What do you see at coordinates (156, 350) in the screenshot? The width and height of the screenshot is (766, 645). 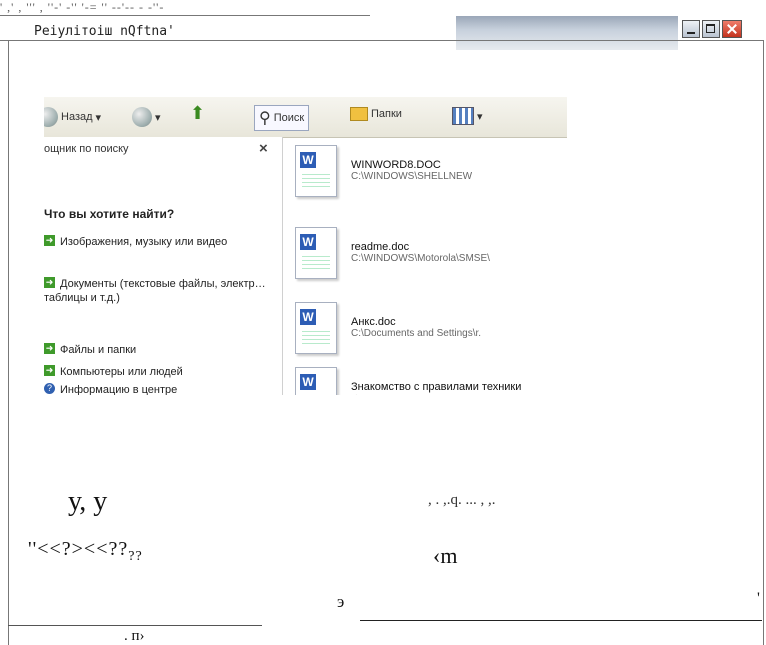 I see `search-option-files: ➜ Файлы и папки` at bounding box center [156, 350].